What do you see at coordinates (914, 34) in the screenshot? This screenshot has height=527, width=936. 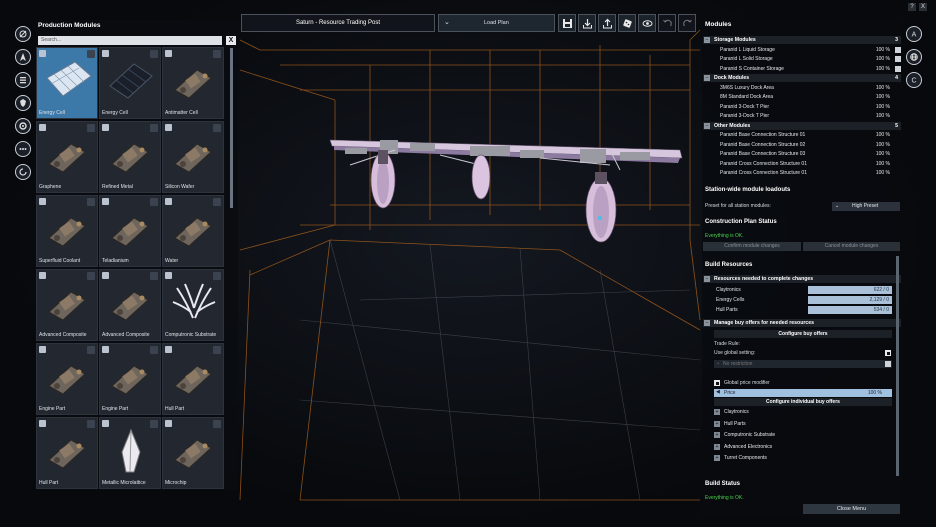 I see `build-icon: A` at bounding box center [914, 34].